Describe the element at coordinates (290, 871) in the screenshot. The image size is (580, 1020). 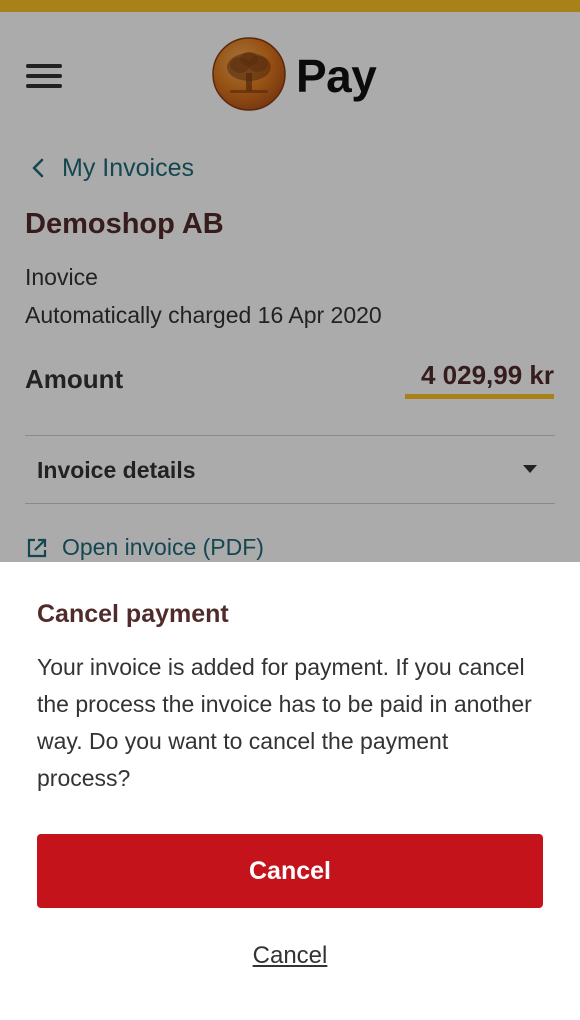
I see `confirm-cancel-button: Cancel` at that location.